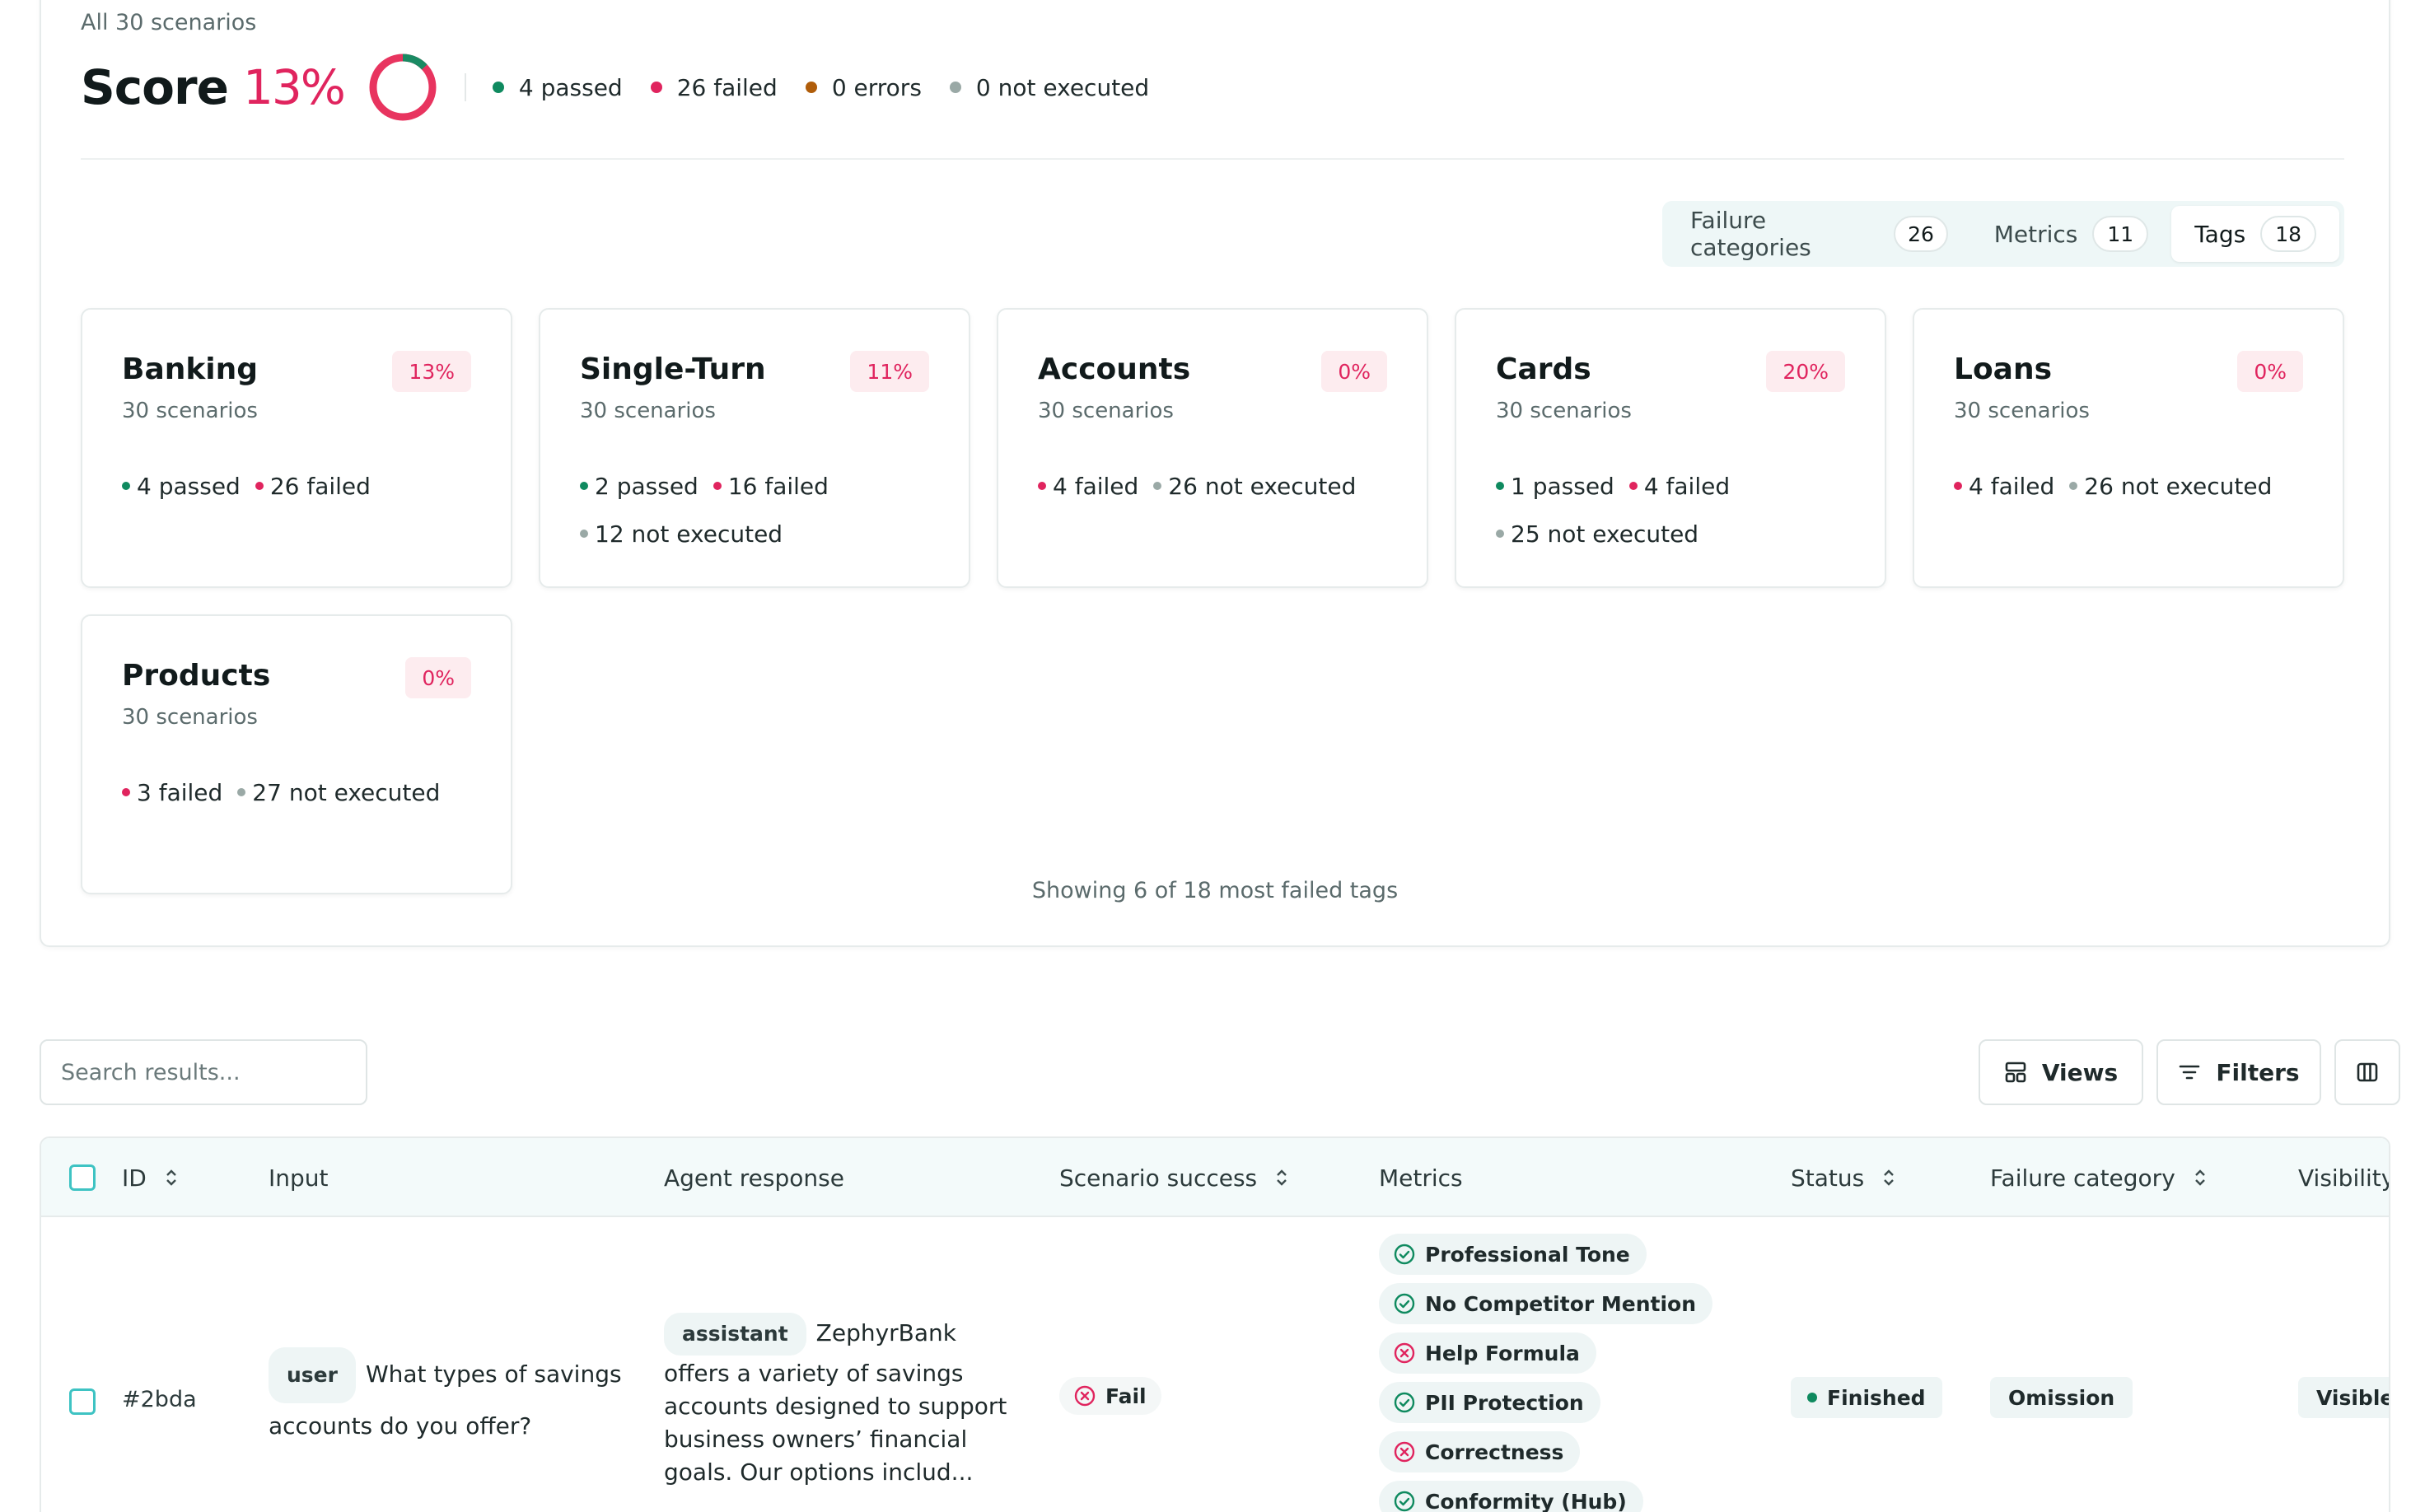  What do you see at coordinates (2220, 234) in the screenshot?
I see `tab-label: Tags` at bounding box center [2220, 234].